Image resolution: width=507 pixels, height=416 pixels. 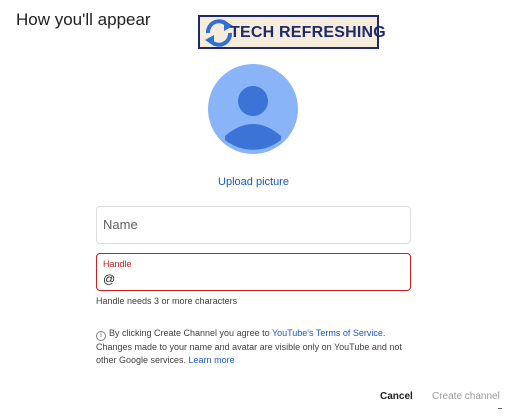 I want to click on name-field, so click(x=253, y=225).